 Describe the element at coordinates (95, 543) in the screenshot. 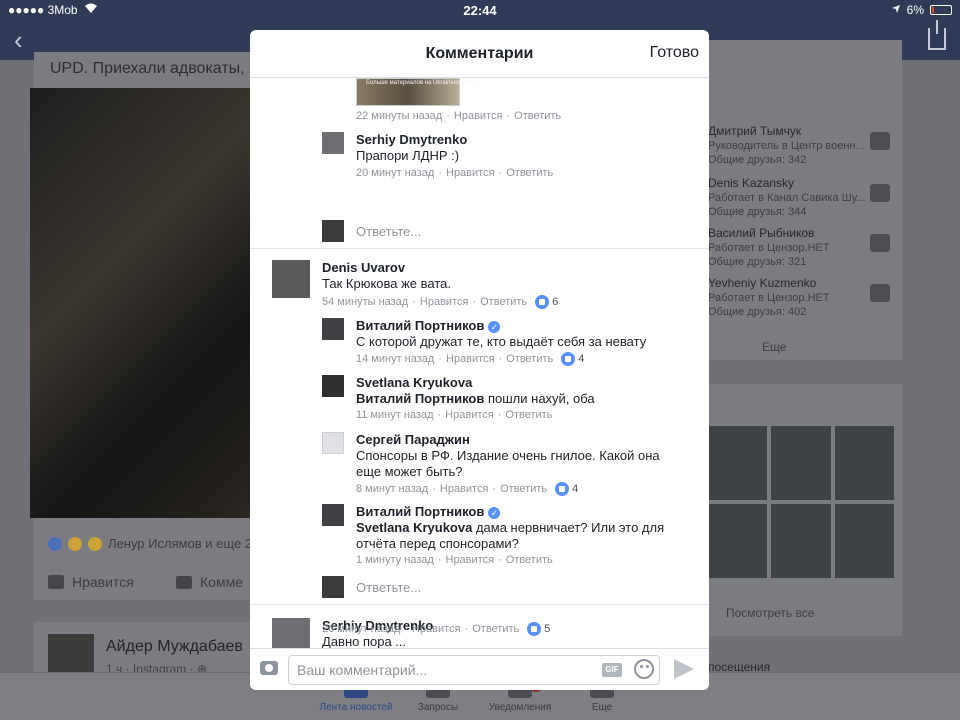

I see `sad-reaction-icon` at that location.